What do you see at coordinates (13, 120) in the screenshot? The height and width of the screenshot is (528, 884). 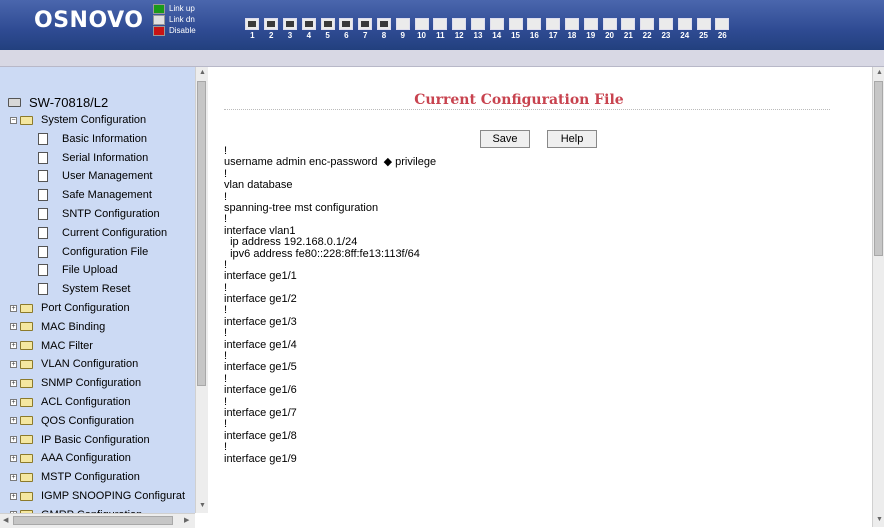 I see `collapse-icon: −` at bounding box center [13, 120].